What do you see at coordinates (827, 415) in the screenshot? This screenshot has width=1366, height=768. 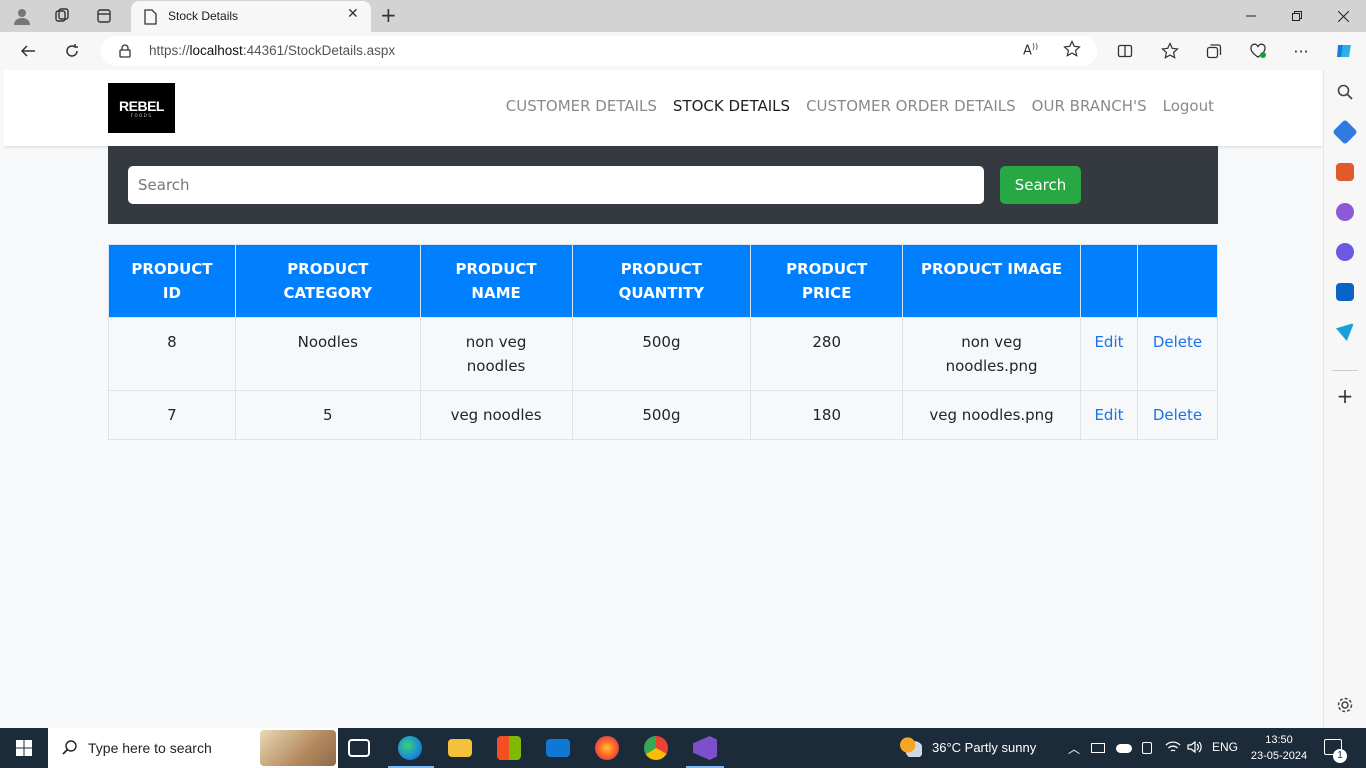 I see `cell-product-price: 180` at bounding box center [827, 415].